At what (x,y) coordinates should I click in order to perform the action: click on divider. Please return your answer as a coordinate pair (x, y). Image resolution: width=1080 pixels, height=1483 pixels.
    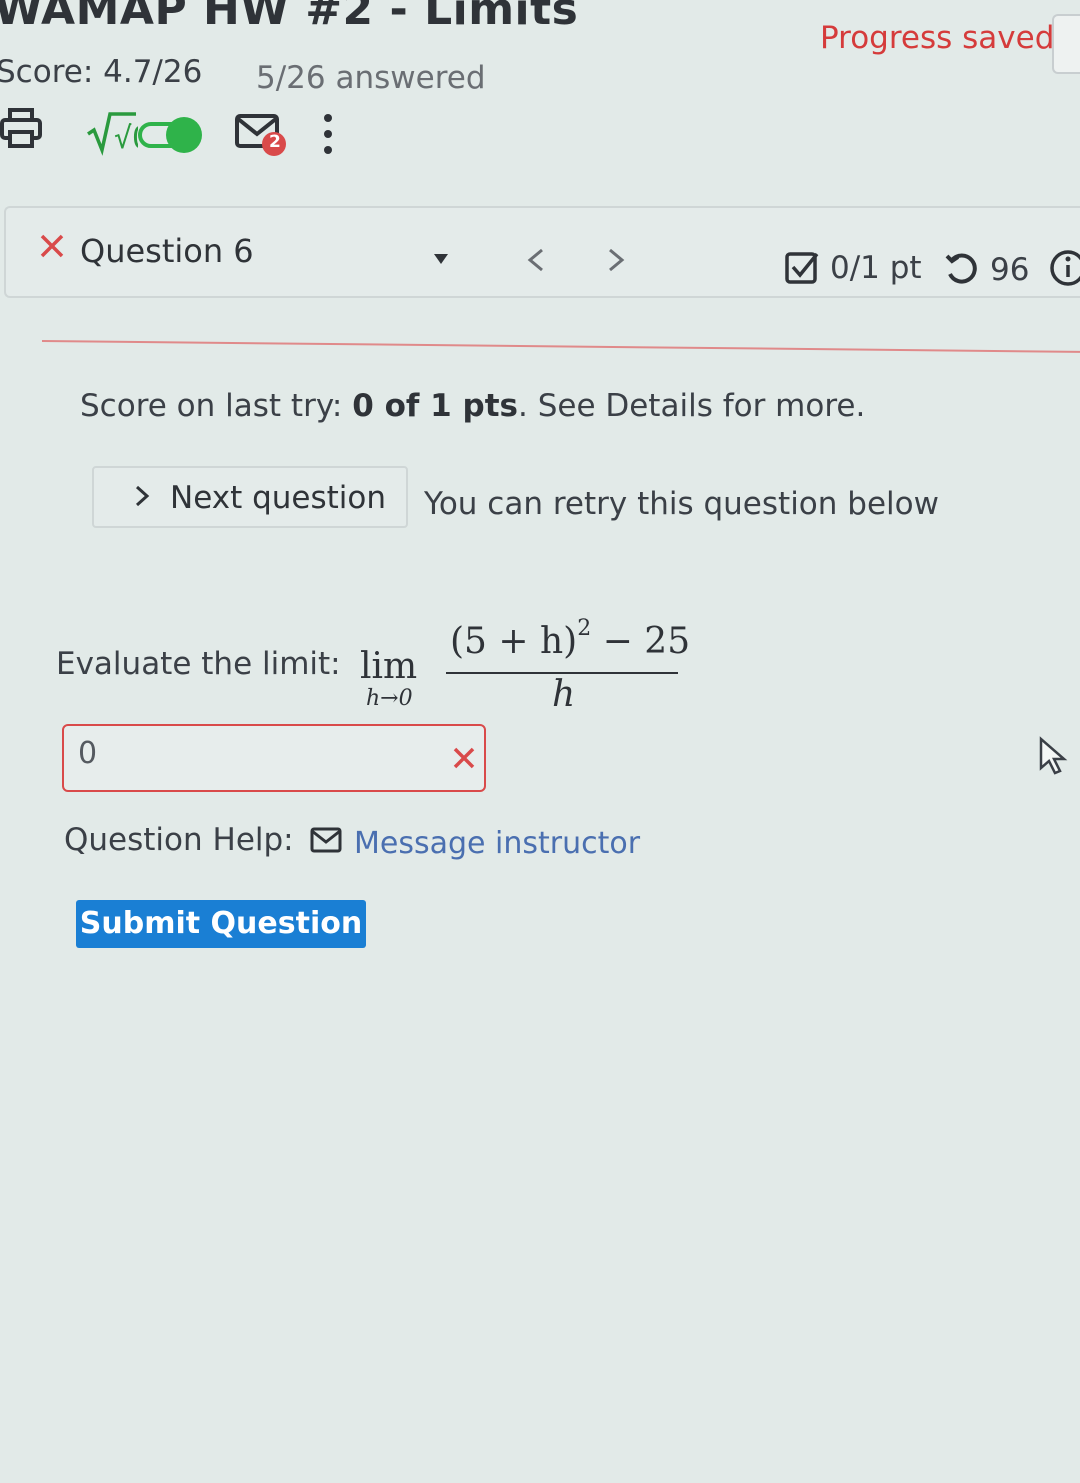
    Looking at the image, I should click on (560, 346).